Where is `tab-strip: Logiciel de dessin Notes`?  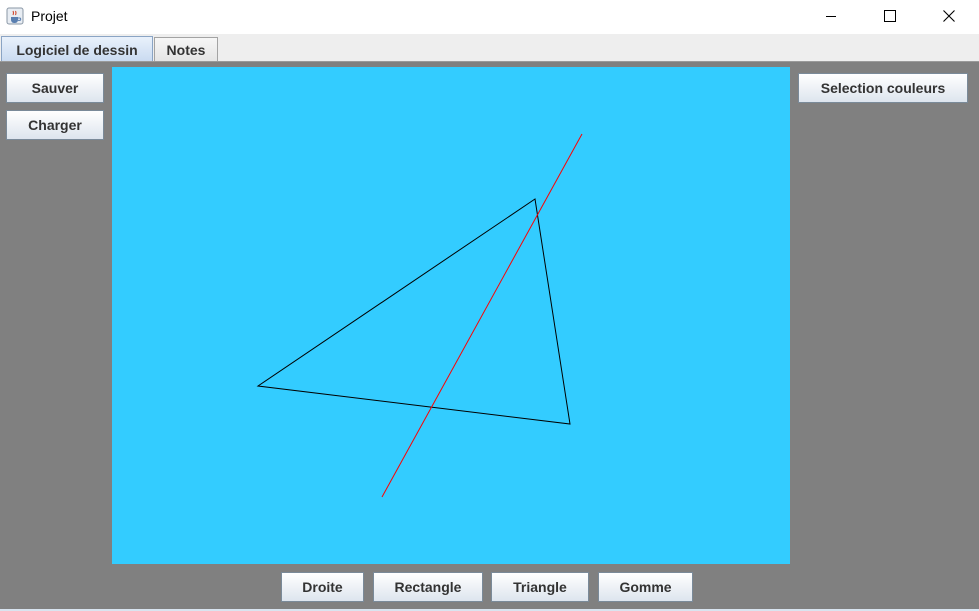 tab-strip: Logiciel de dessin Notes is located at coordinates (489, 48).